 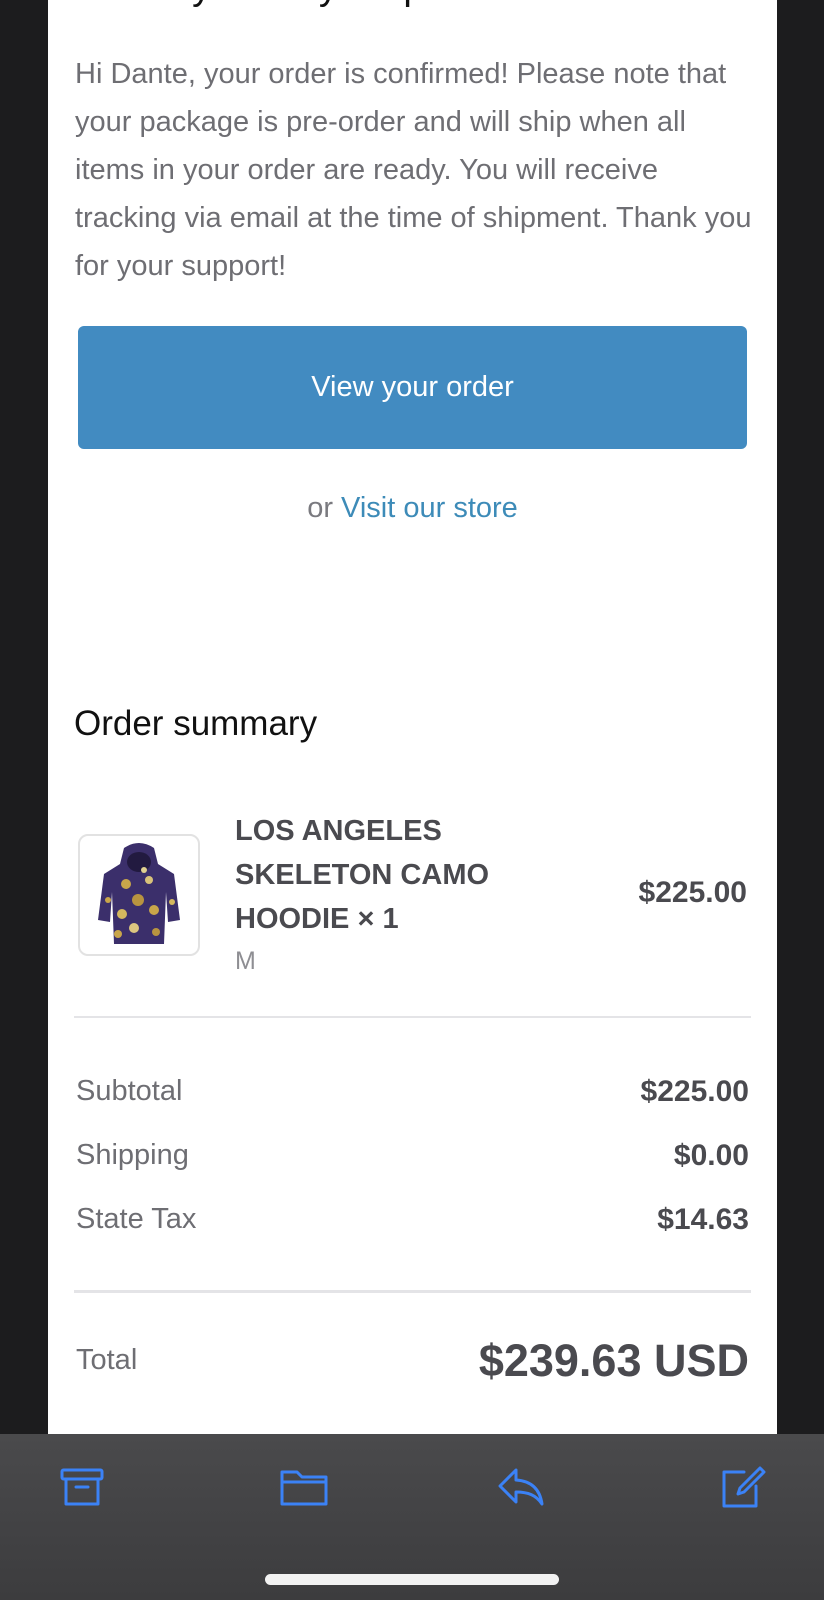 I want to click on home-indicator, so click(x=412, y=1579).